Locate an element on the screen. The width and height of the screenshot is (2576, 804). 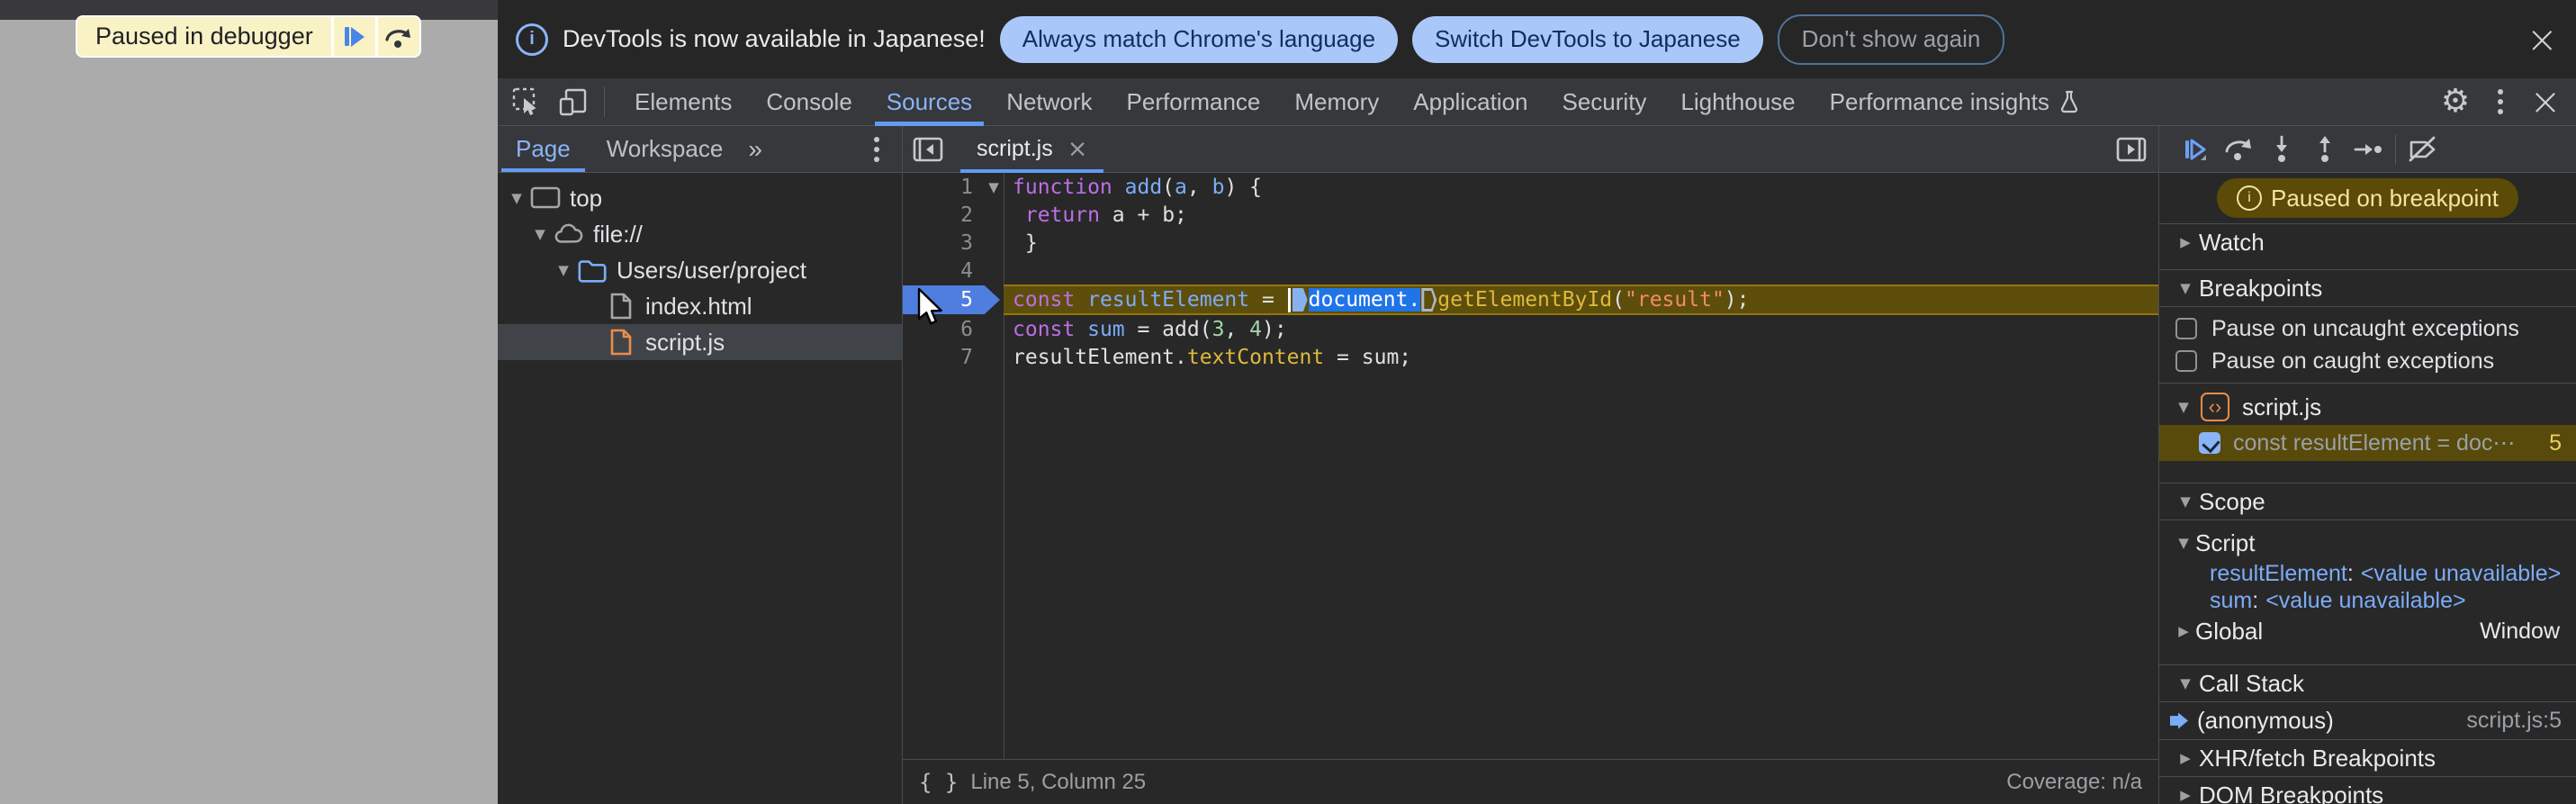
tab-page: Page is located at coordinates (543, 149).